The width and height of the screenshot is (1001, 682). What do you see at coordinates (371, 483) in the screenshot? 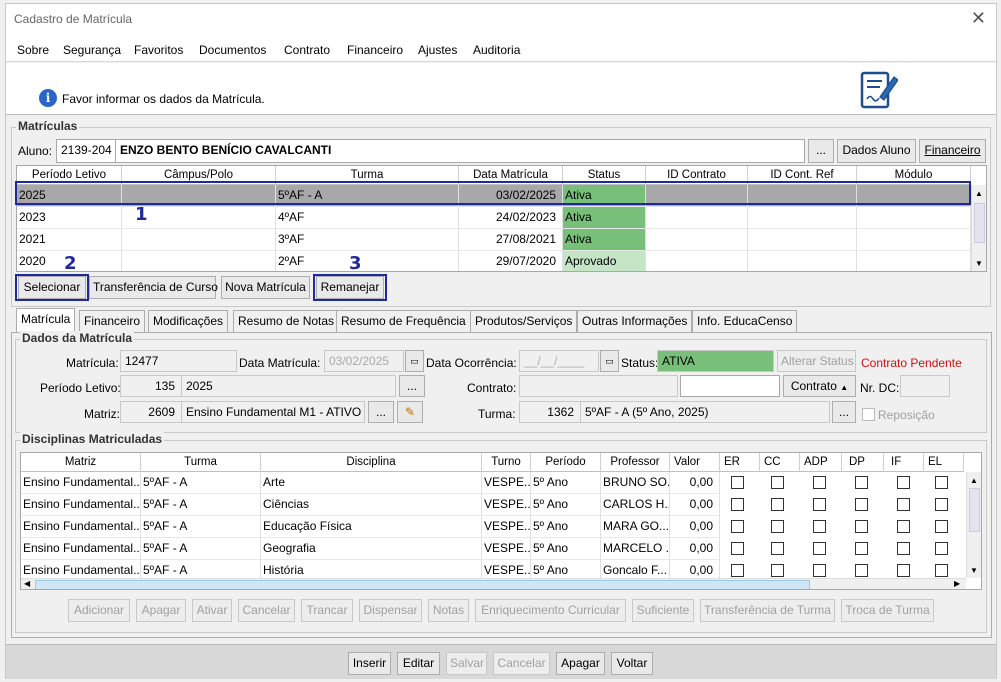
I see `table-row-cell: Arte` at bounding box center [371, 483].